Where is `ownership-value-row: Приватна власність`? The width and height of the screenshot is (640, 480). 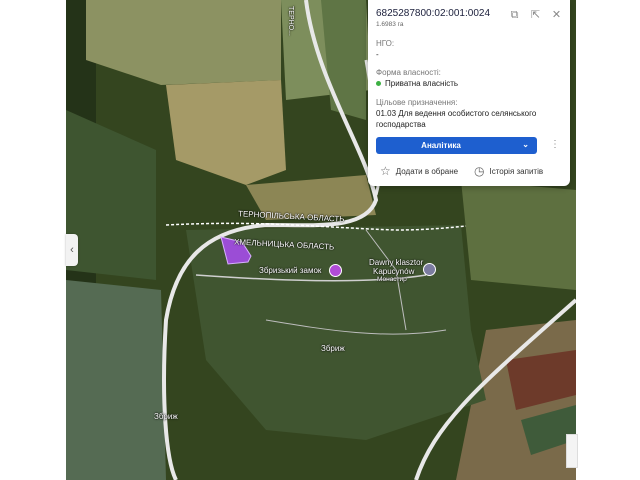 ownership-value-row: Приватна власність is located at coordinates (417, 83).